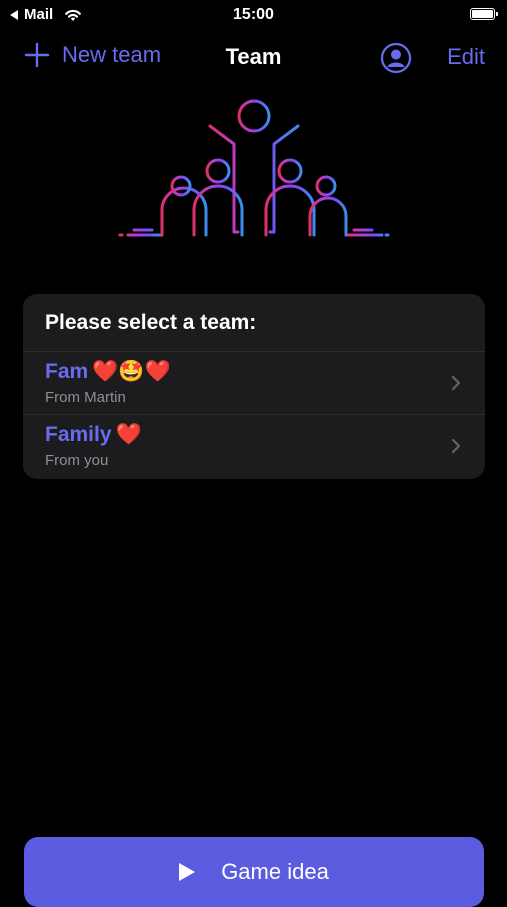  I want to click on team-name-text: Fam, so click(67, 371).